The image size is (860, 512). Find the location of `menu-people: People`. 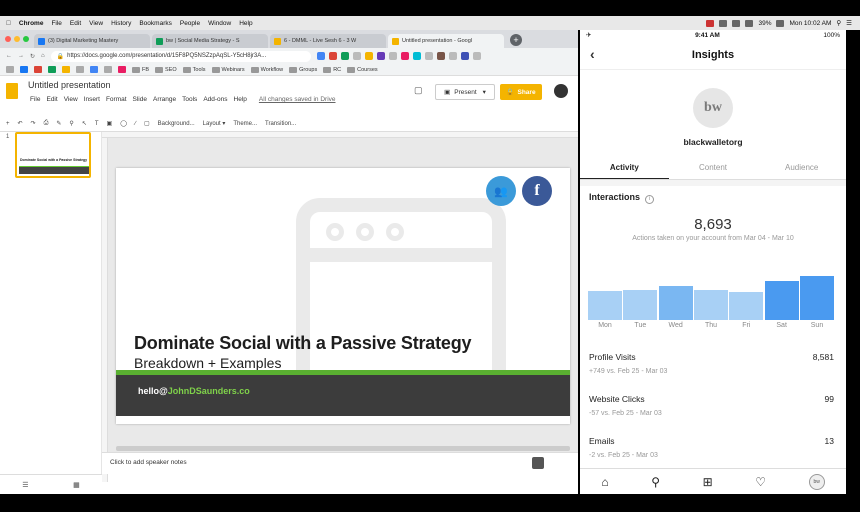

menu-people: People is located at coordinates (190, 23).